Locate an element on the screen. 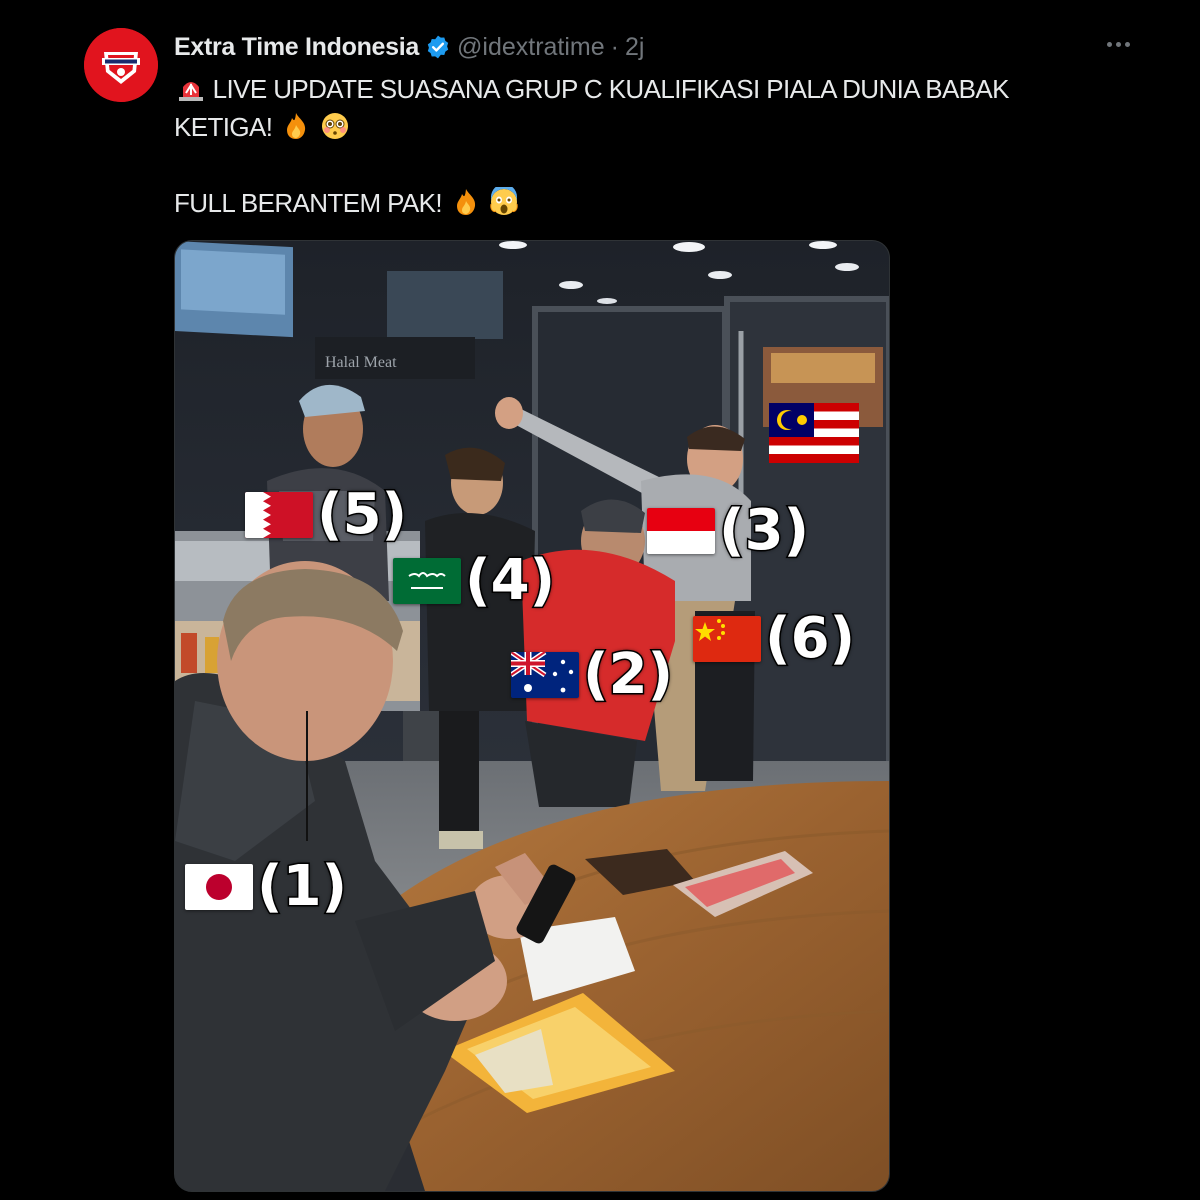  label-saudi-arabia: (4) is located at coordinates (475, 580).